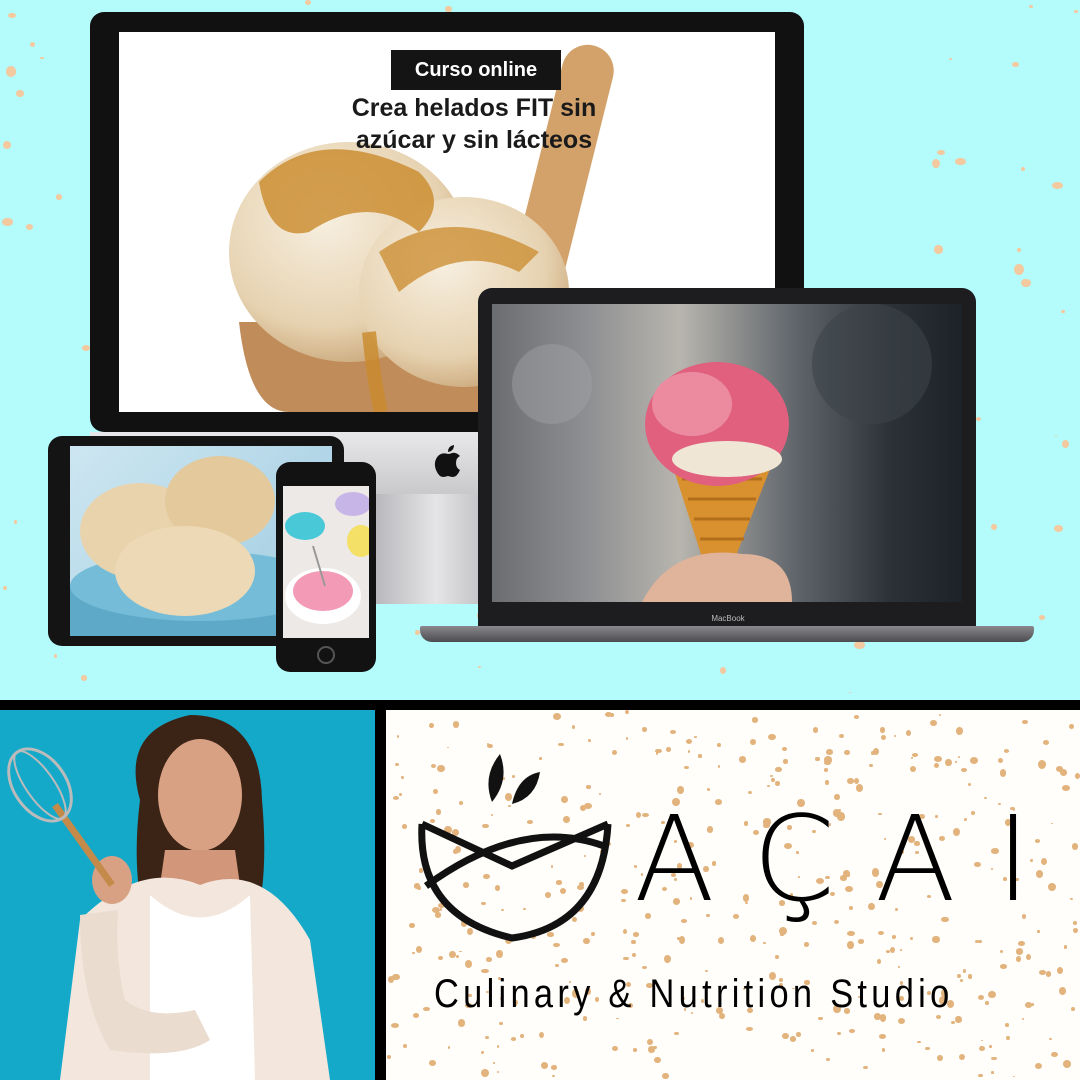 Image resolution: width=1080 pixels, height=1080 pixels. What do you see at coordinates (540, 705) in the screenshot?
I see `horizontal-divider` at bounding box center [540, 705].